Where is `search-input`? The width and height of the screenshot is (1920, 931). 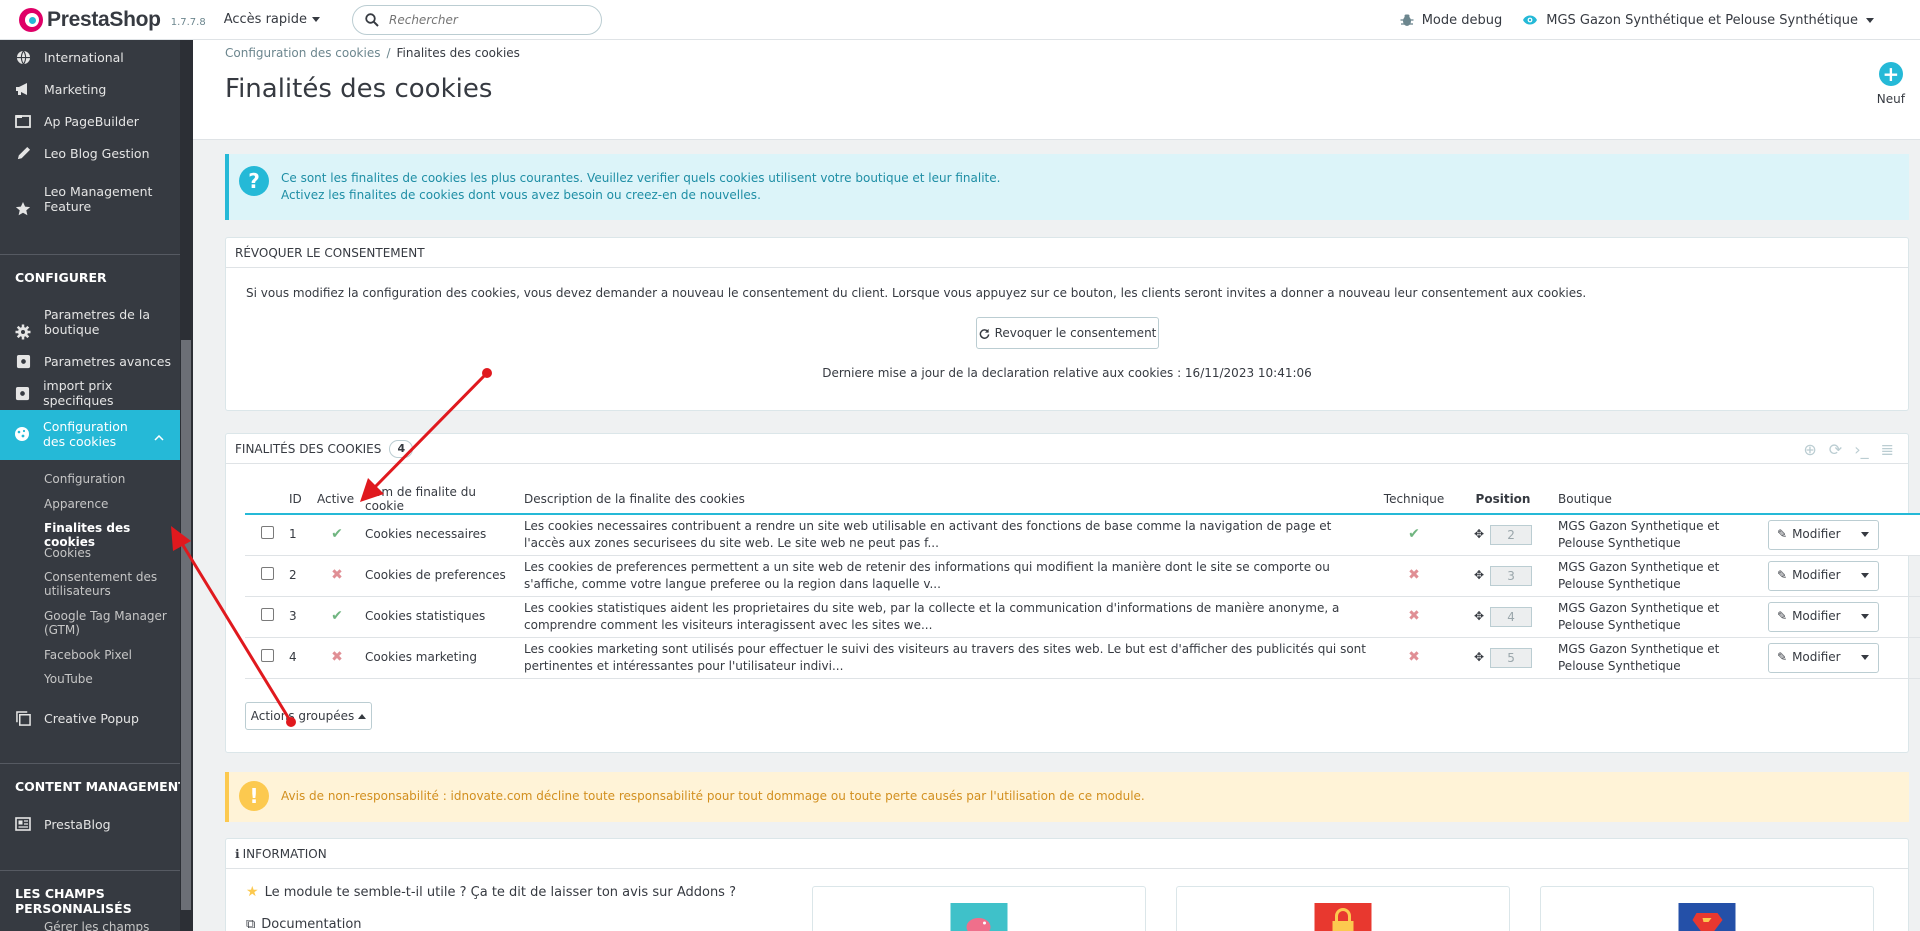
search-input is located at coordinates (479, 19).